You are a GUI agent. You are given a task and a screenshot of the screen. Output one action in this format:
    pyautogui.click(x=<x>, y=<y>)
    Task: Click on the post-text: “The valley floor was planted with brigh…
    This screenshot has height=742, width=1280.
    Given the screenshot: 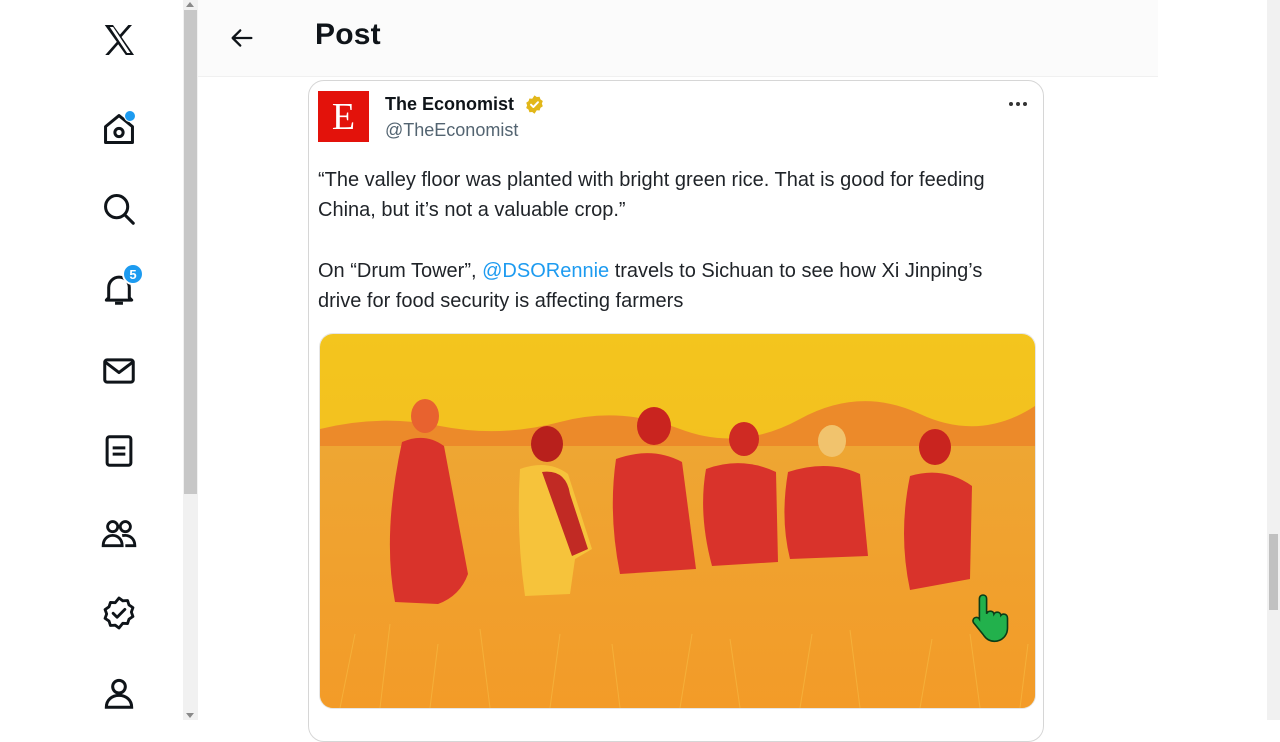 What is the action you would take?
    pyautogui.click(x=668, y=240)
    